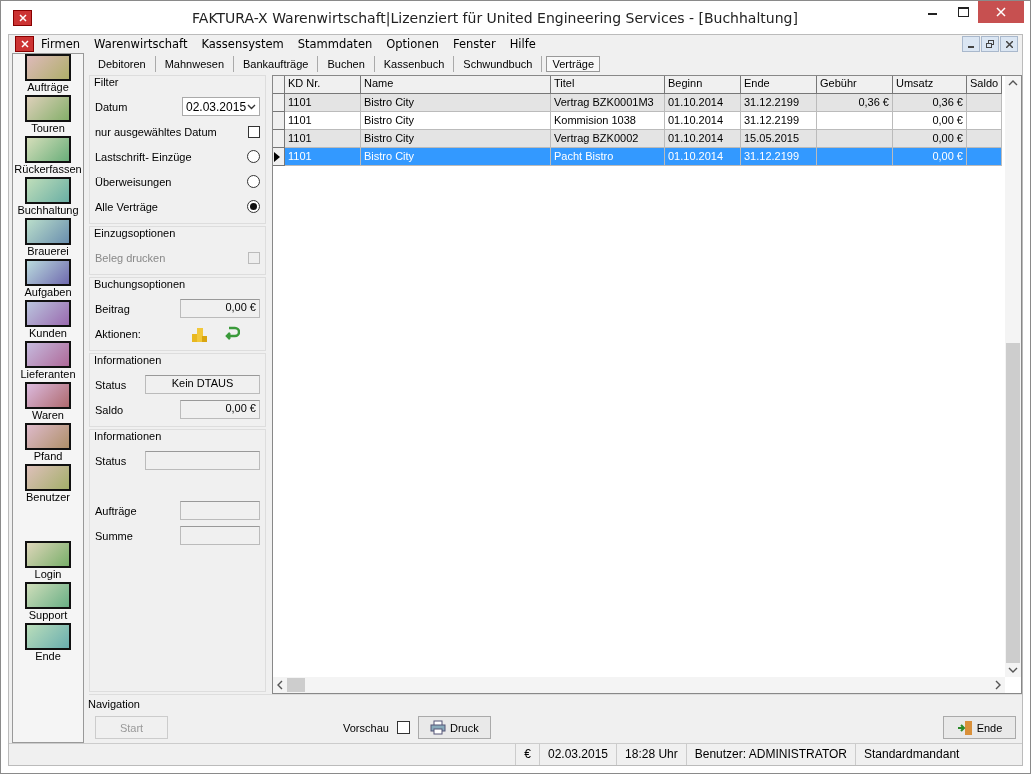  What do you see at coordinates (135, 234) in the screenshot?
I see `group-title: Einzugsoptionen` at bounding box center [135, 234].